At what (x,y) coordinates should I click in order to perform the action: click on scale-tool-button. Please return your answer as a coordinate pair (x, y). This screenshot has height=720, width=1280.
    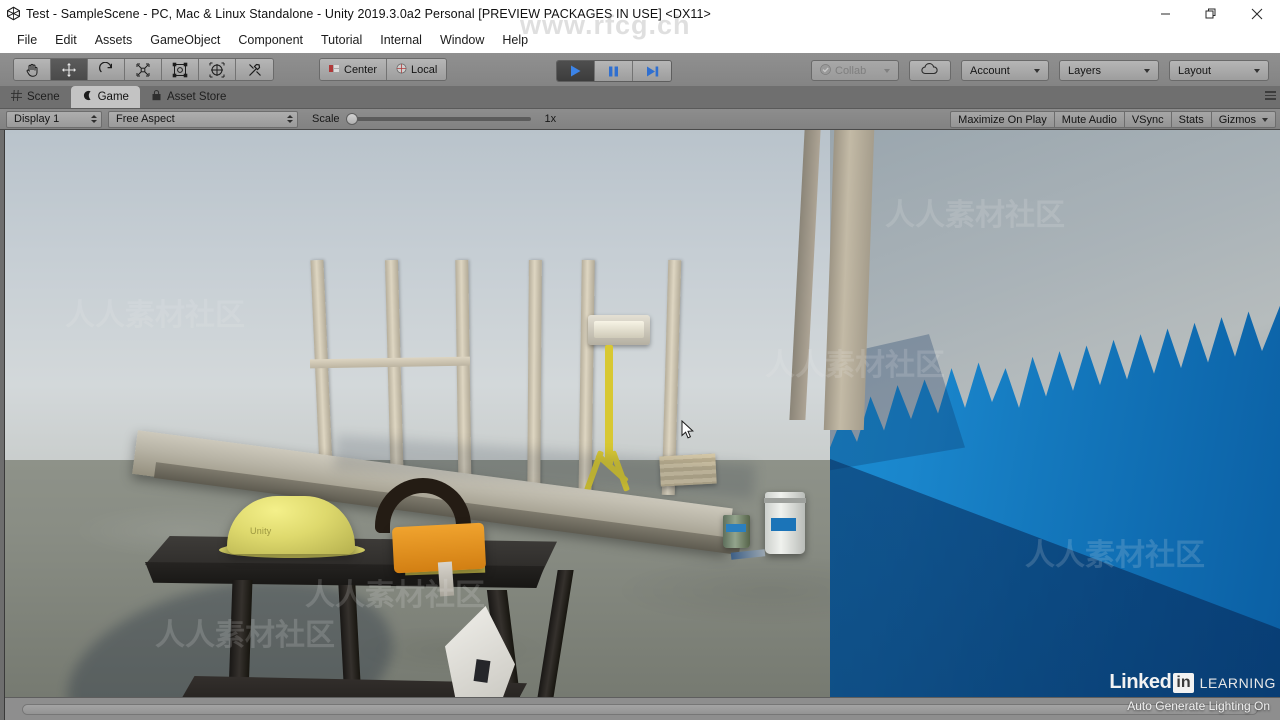
    Looking at the image, I should click on (143, 69).